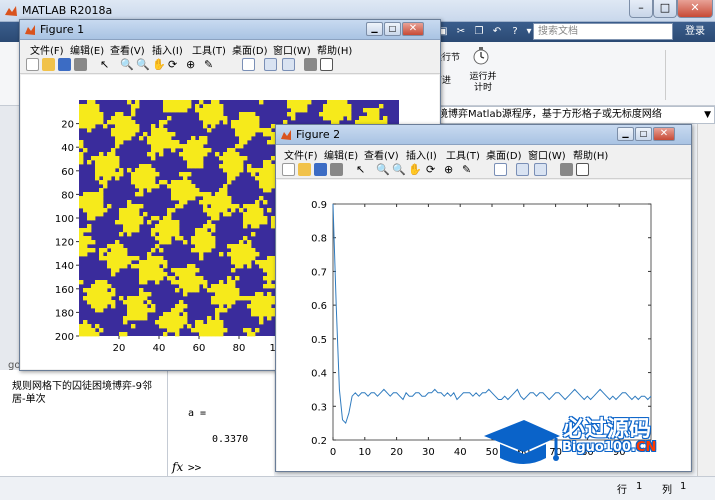  Describe the element at coordinates (706, 300) in the screenshot. I see `vertical-scrollbar` at that location.